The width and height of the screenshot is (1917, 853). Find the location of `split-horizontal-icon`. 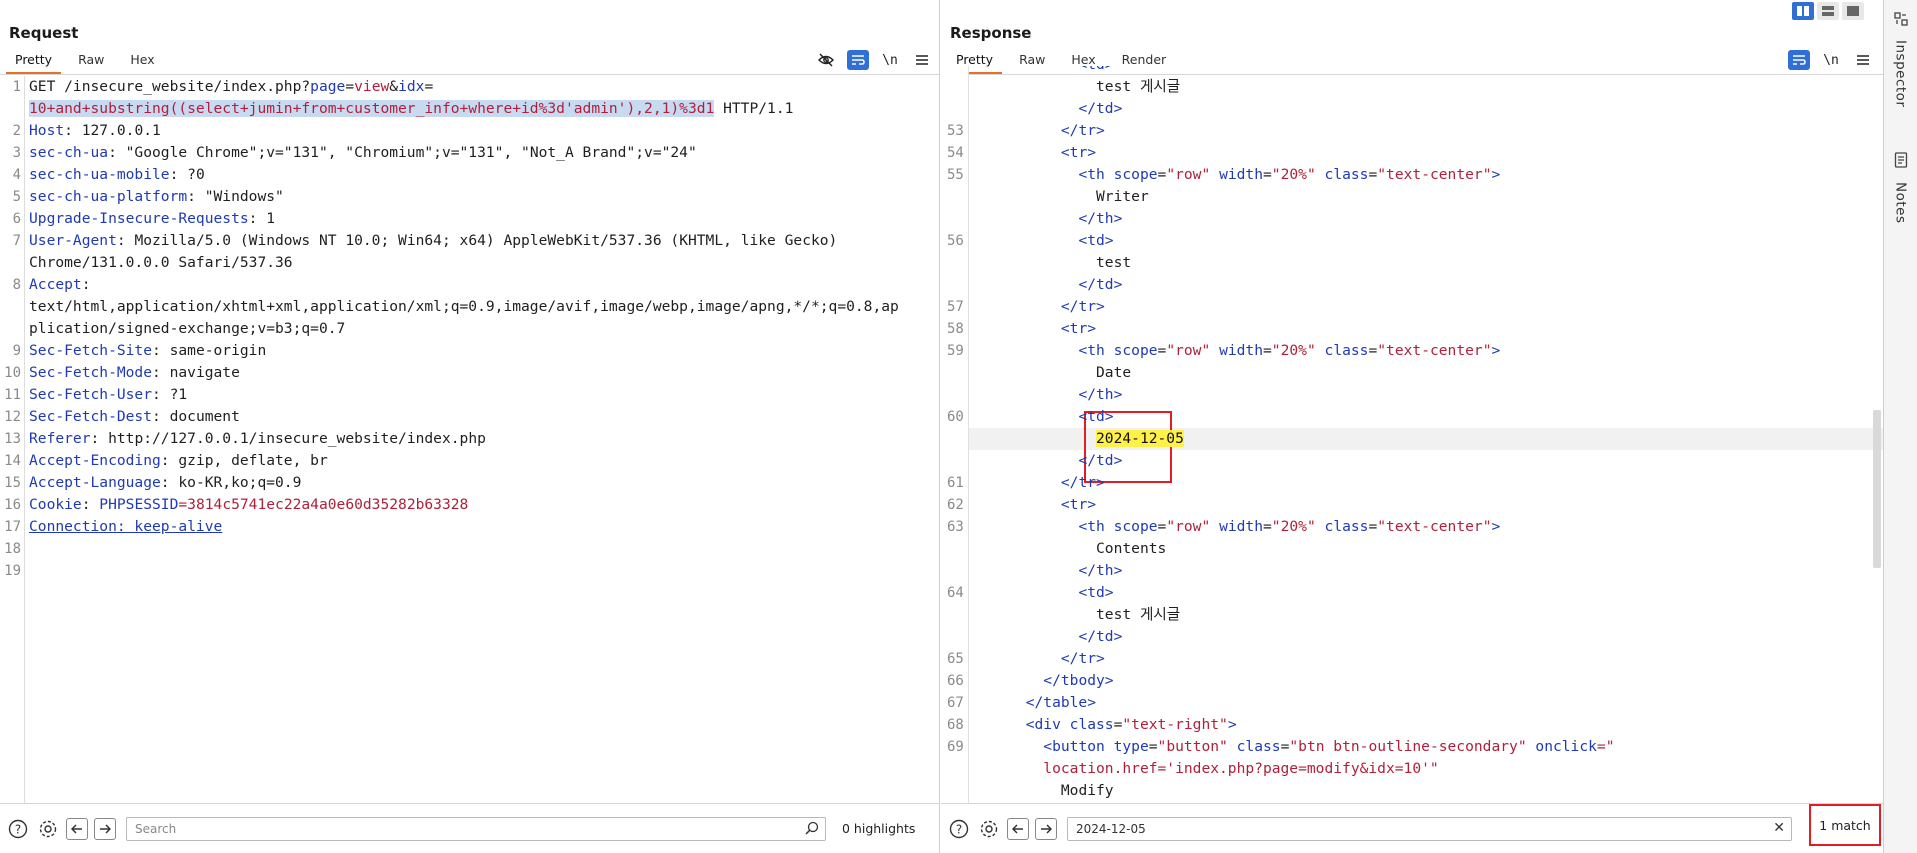

split-horizontal-icon is located at coordinates (1803, 11).